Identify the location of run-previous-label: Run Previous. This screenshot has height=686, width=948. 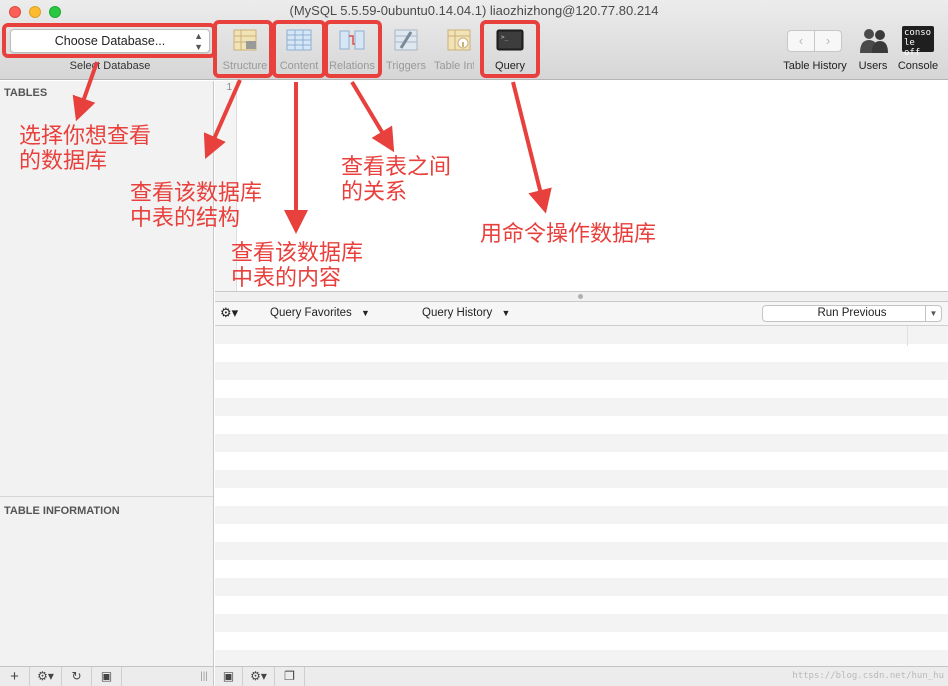
(852, 313).